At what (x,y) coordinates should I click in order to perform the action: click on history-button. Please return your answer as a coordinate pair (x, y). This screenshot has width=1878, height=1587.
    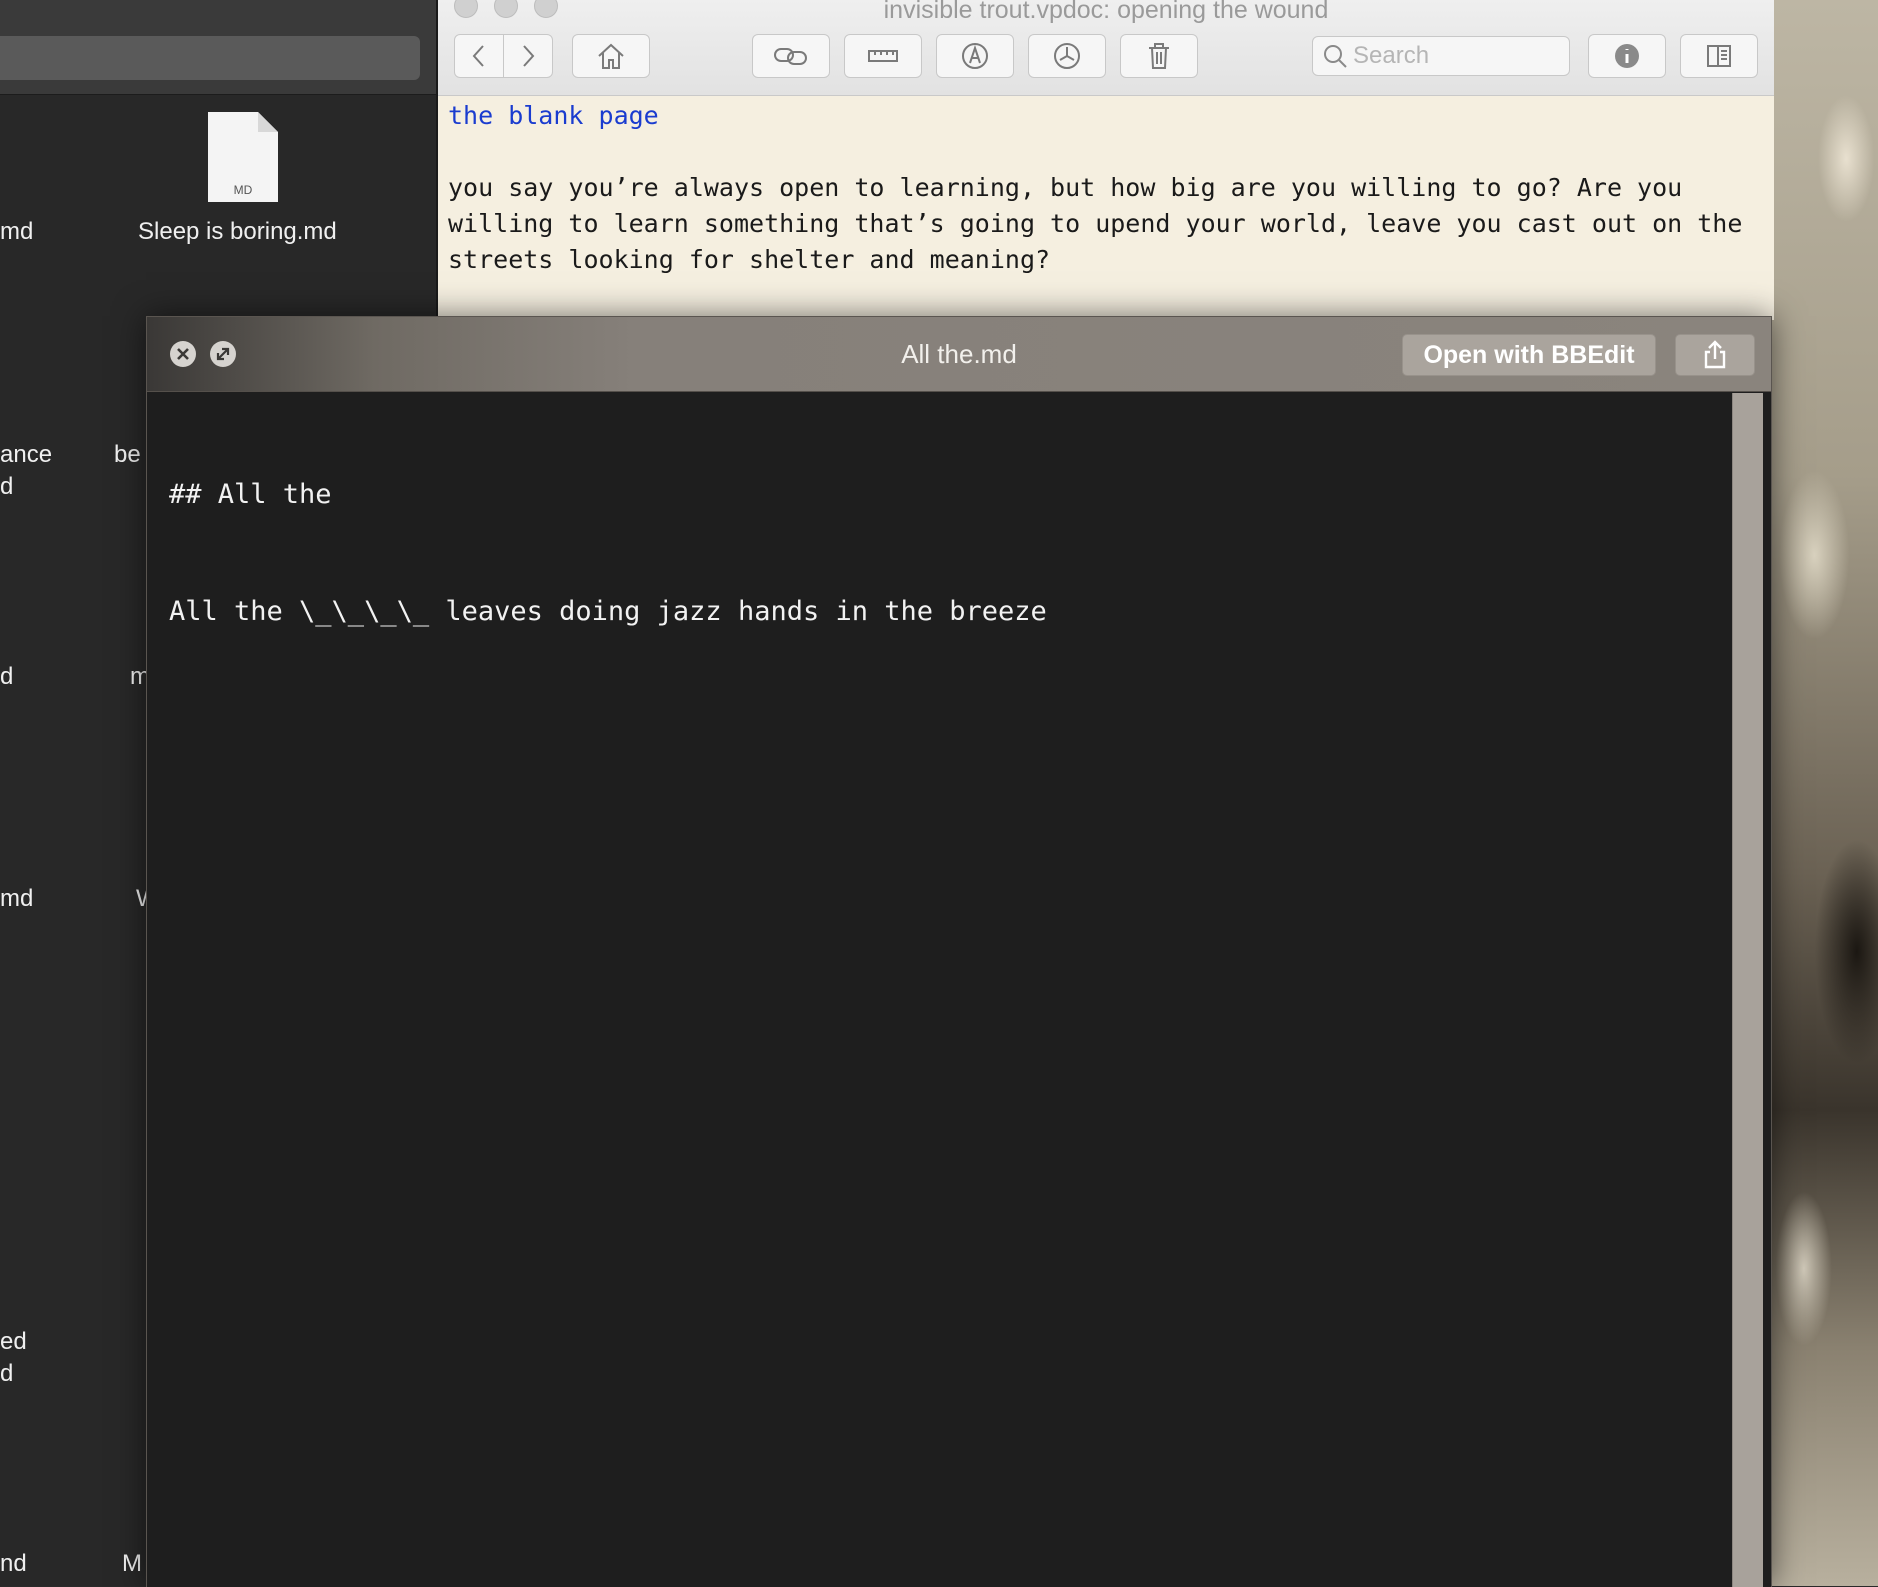
    Looking at the image, I should click on (1067, 56).